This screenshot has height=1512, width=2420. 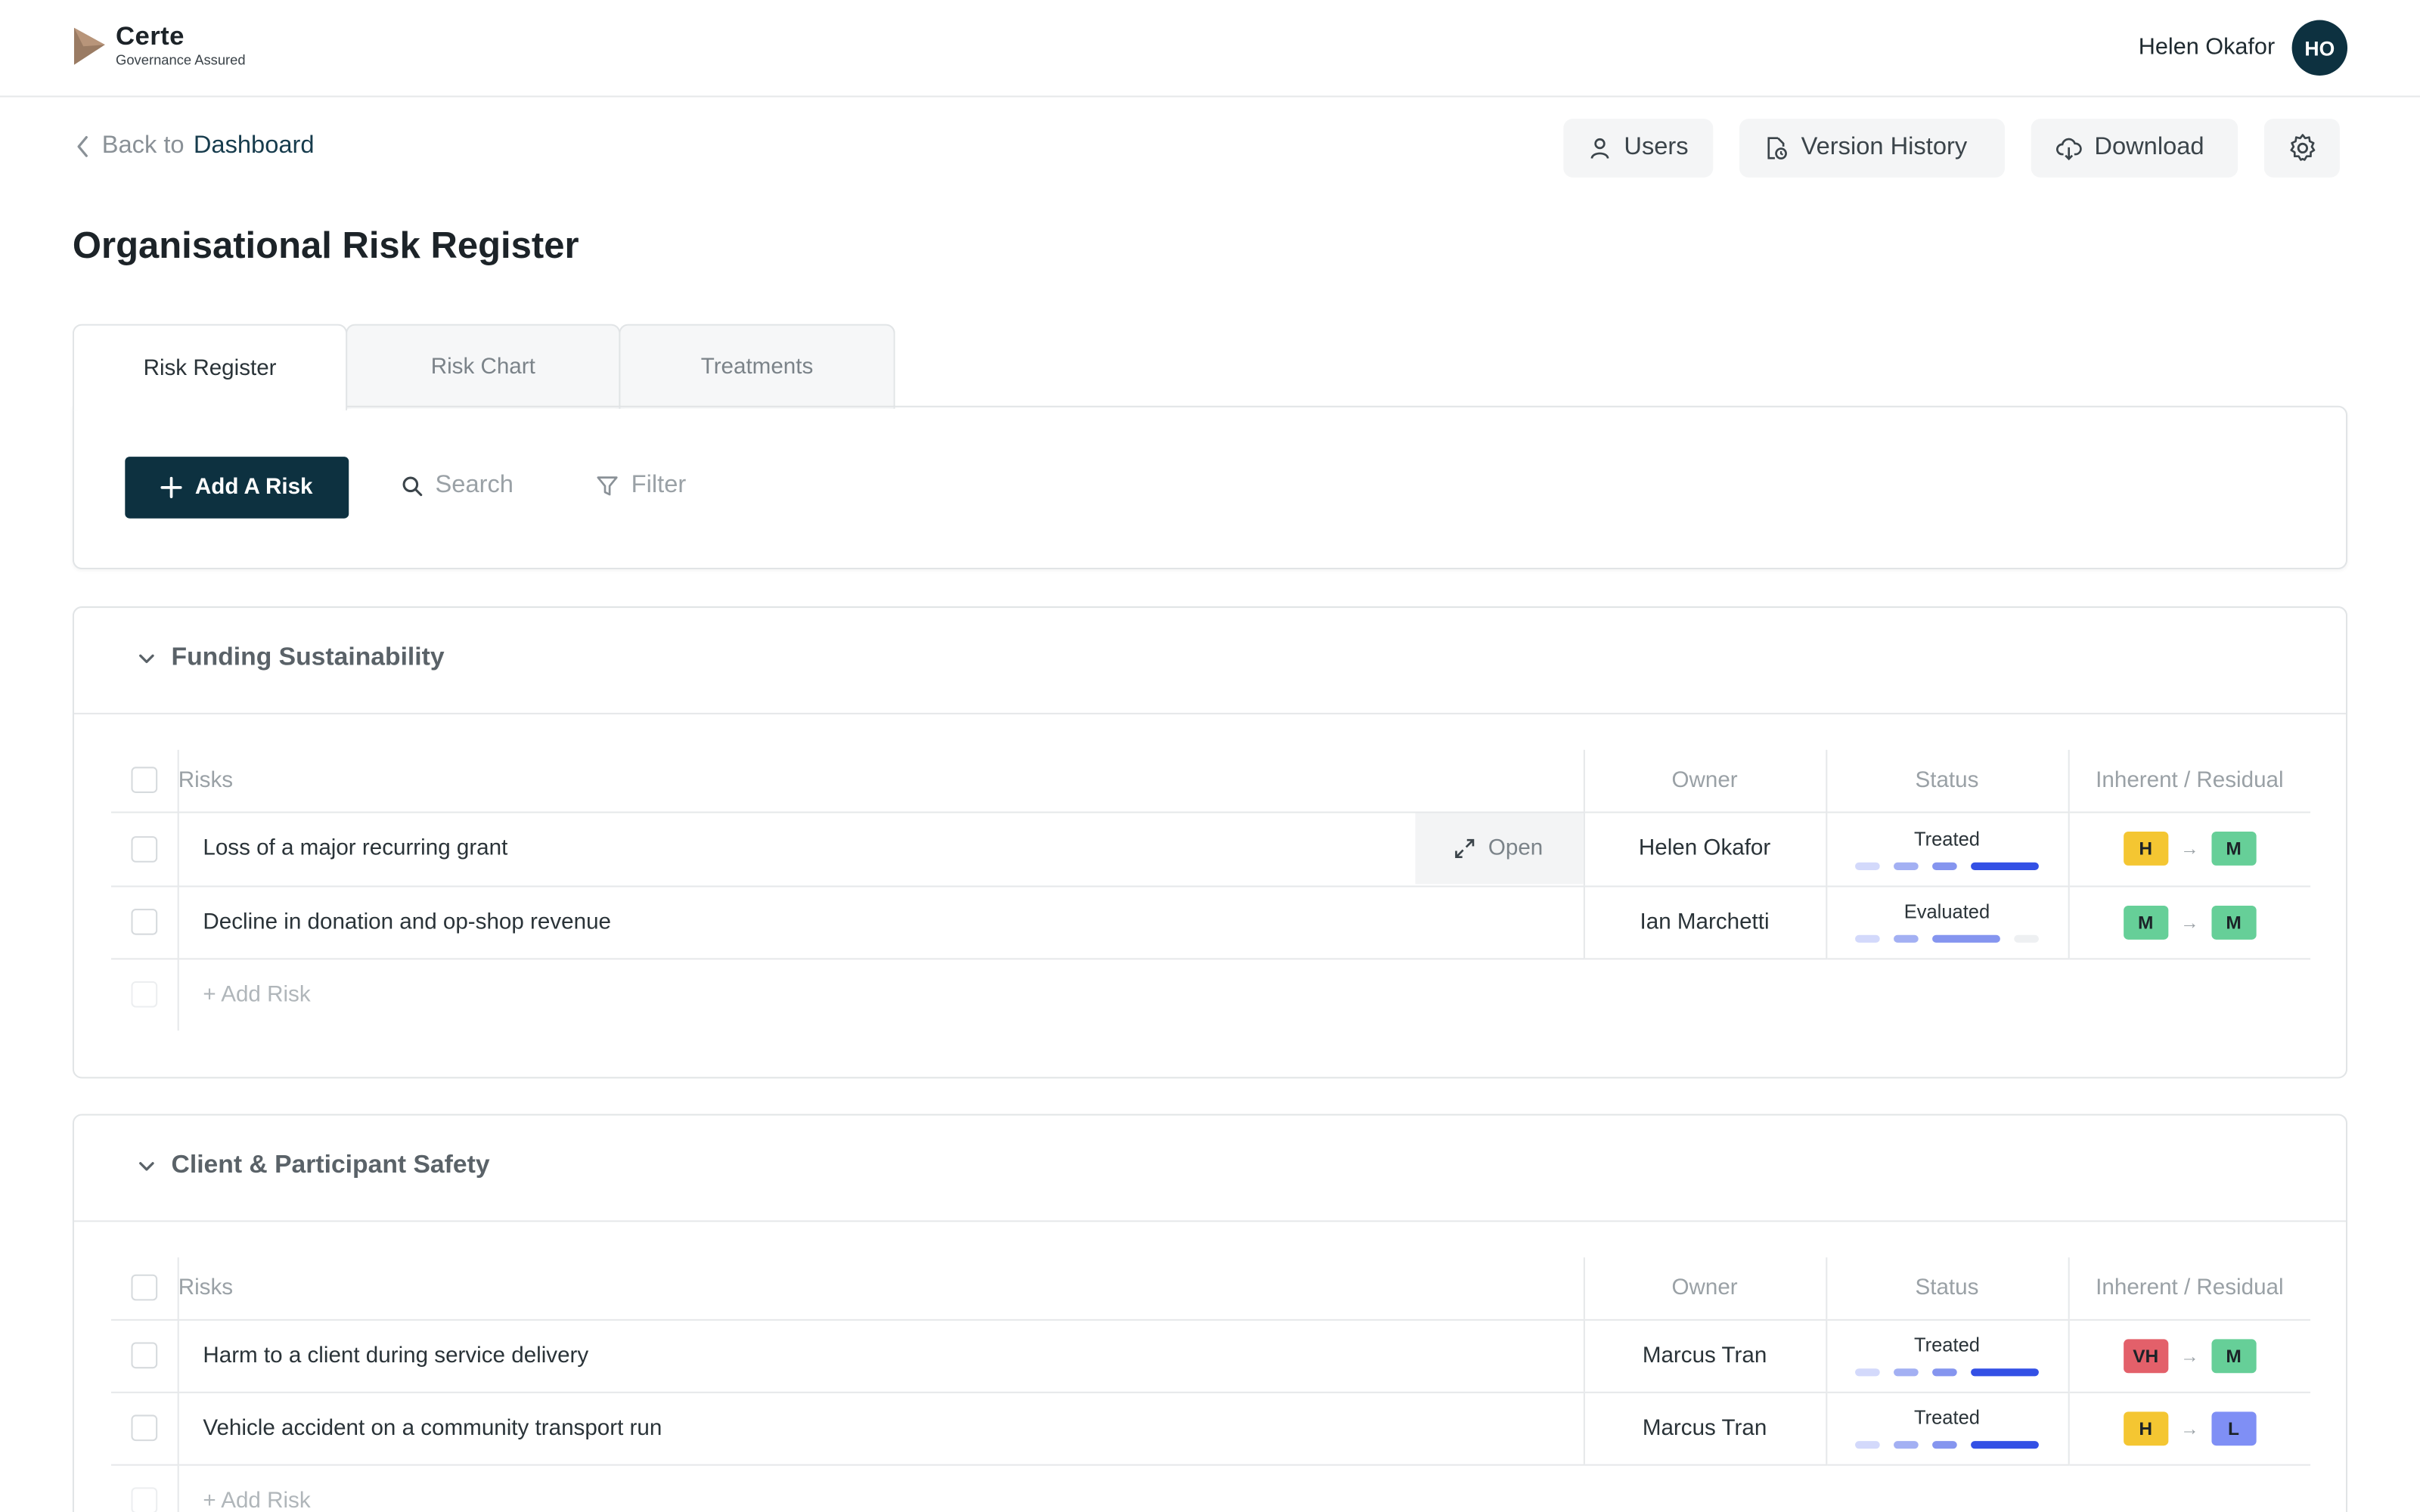 I want to click on chevron-left-icon, so click(x=82, y=146).